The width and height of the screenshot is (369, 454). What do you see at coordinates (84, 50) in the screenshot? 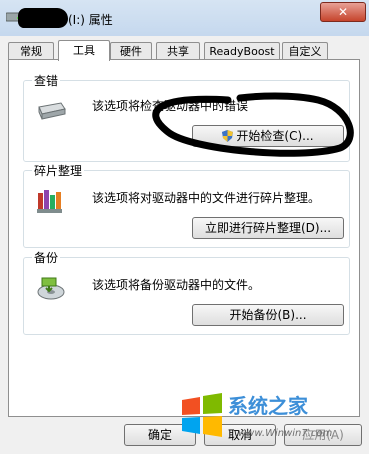
I see `tab-tools: 工具` at bounding box center [84, 50].